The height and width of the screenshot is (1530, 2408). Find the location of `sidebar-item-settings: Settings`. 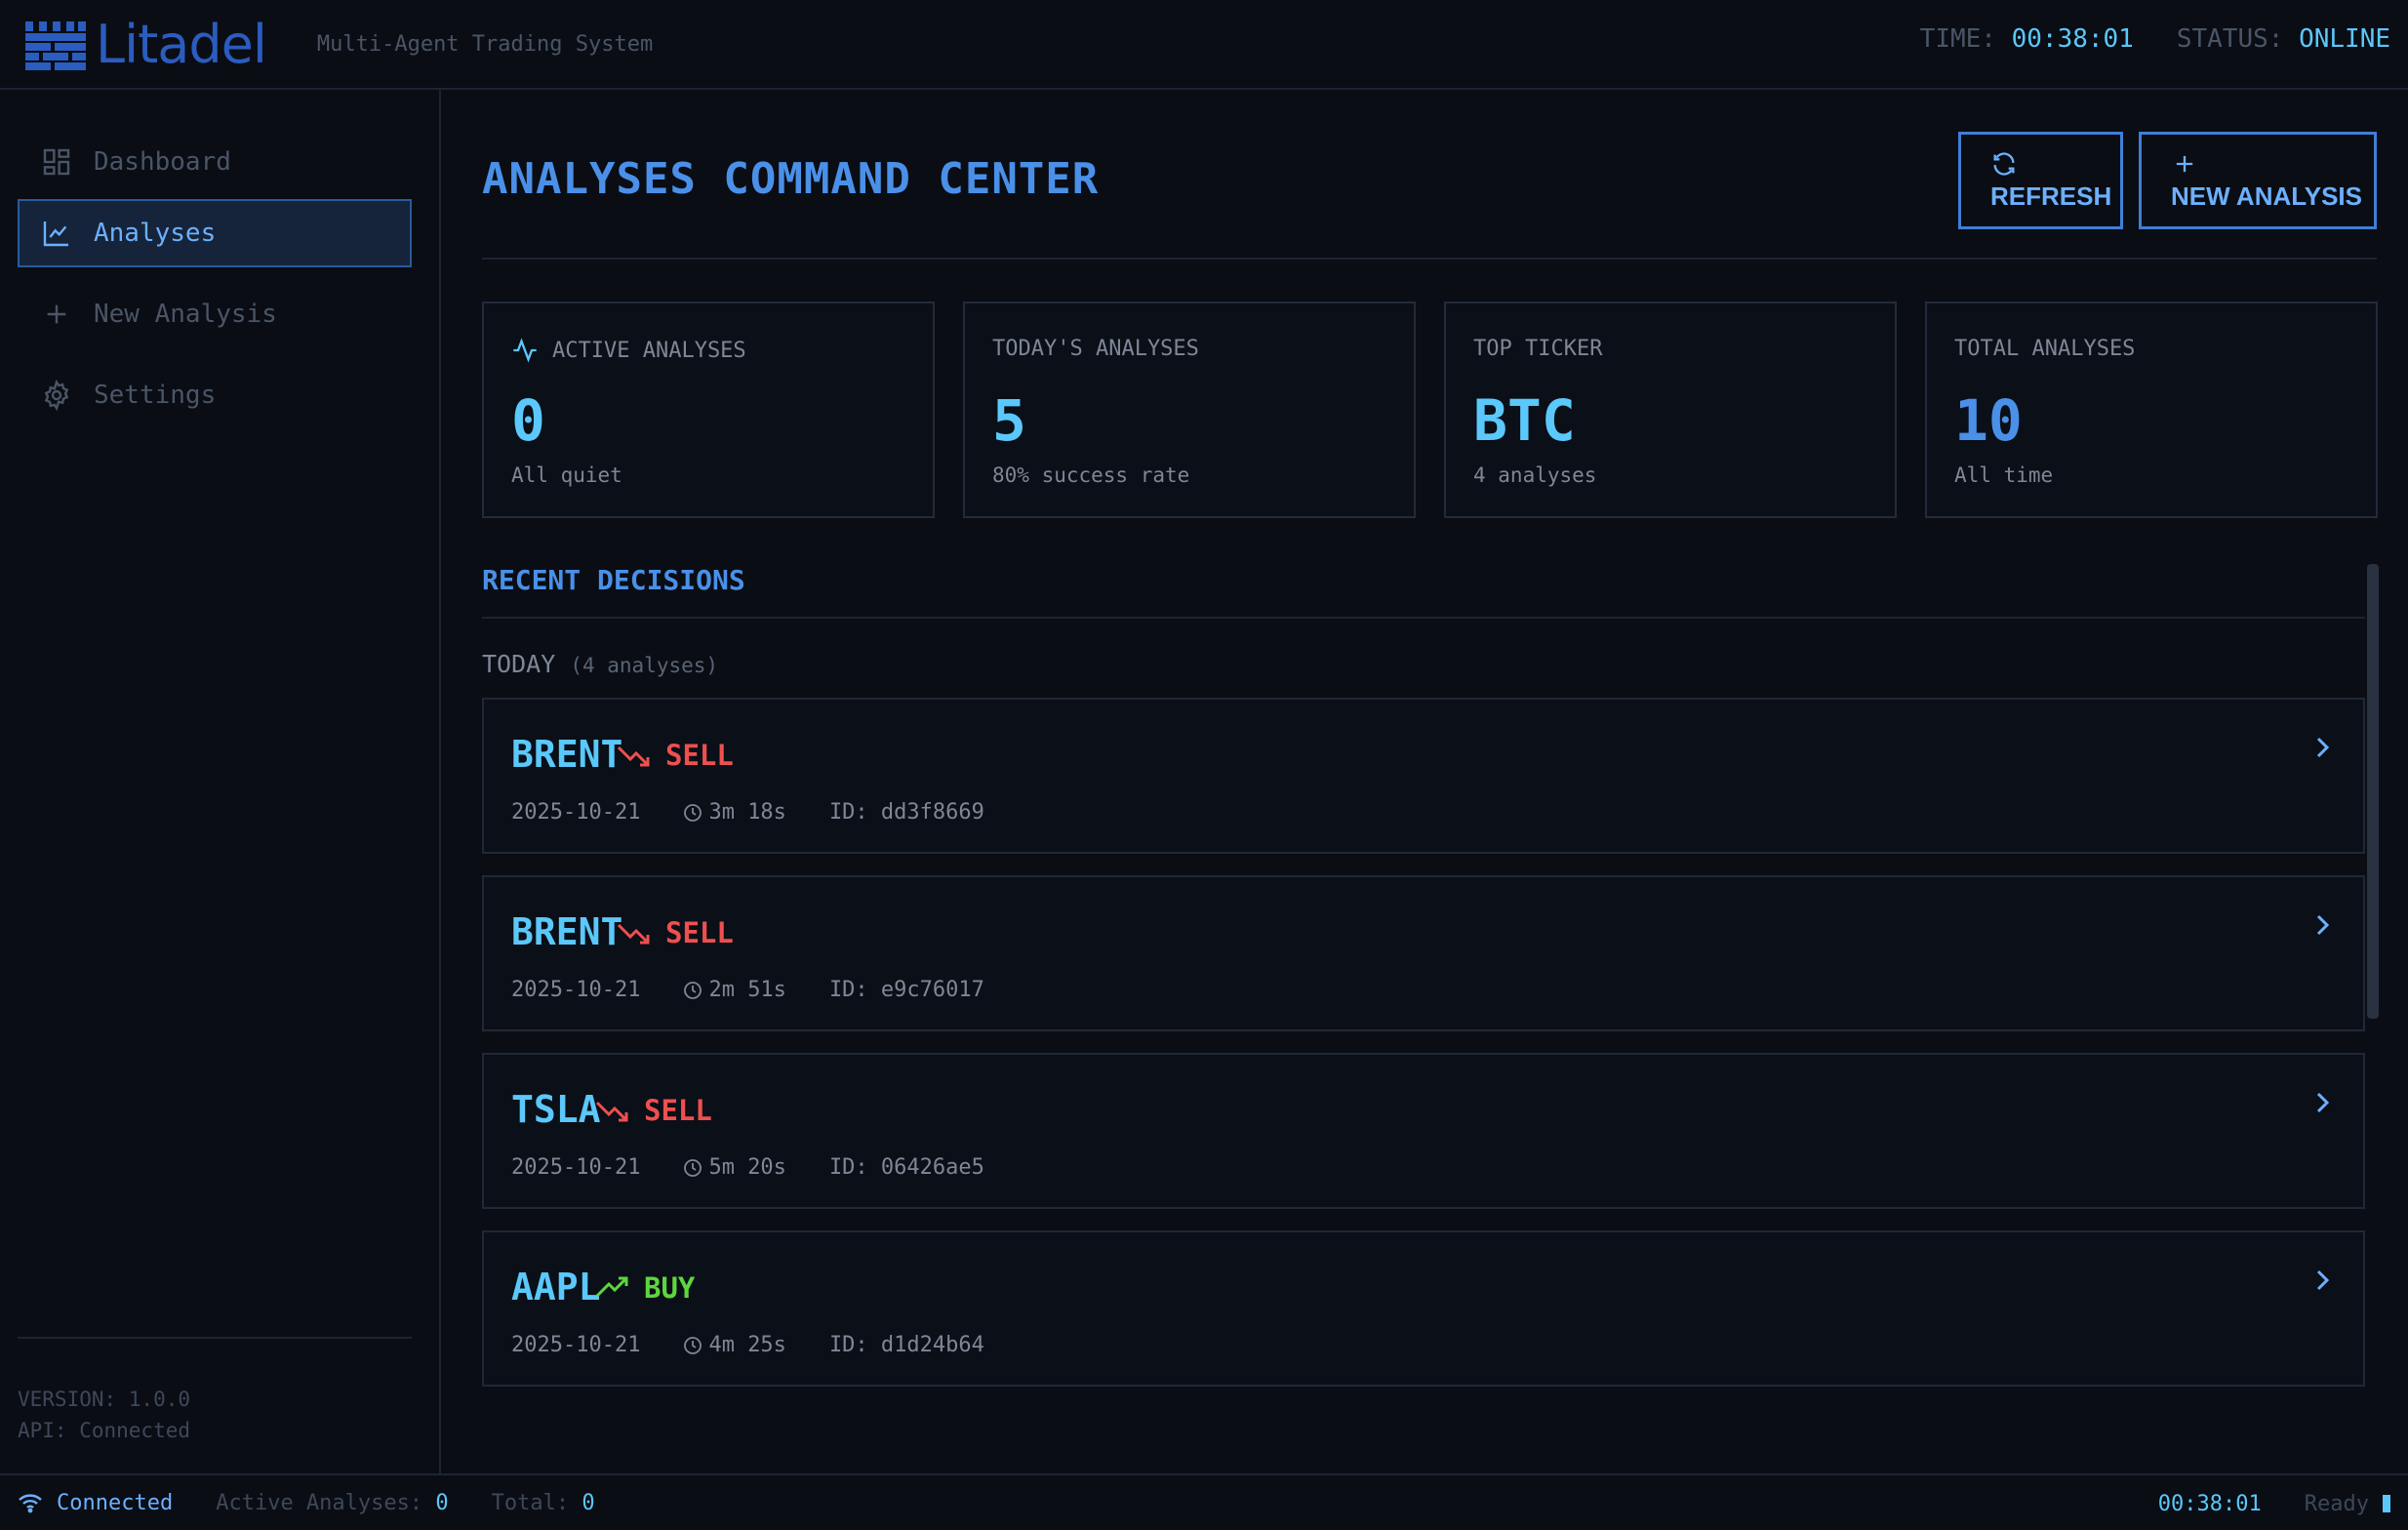

sidebar-item-settings: Settings is located at coordinates (215, 395).